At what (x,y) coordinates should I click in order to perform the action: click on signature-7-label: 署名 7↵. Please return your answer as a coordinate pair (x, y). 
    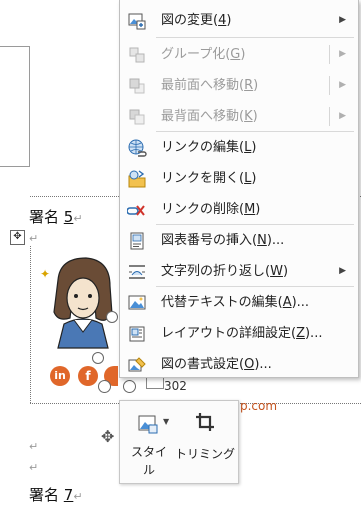
    Looking at the image, I should click on (56, 495).